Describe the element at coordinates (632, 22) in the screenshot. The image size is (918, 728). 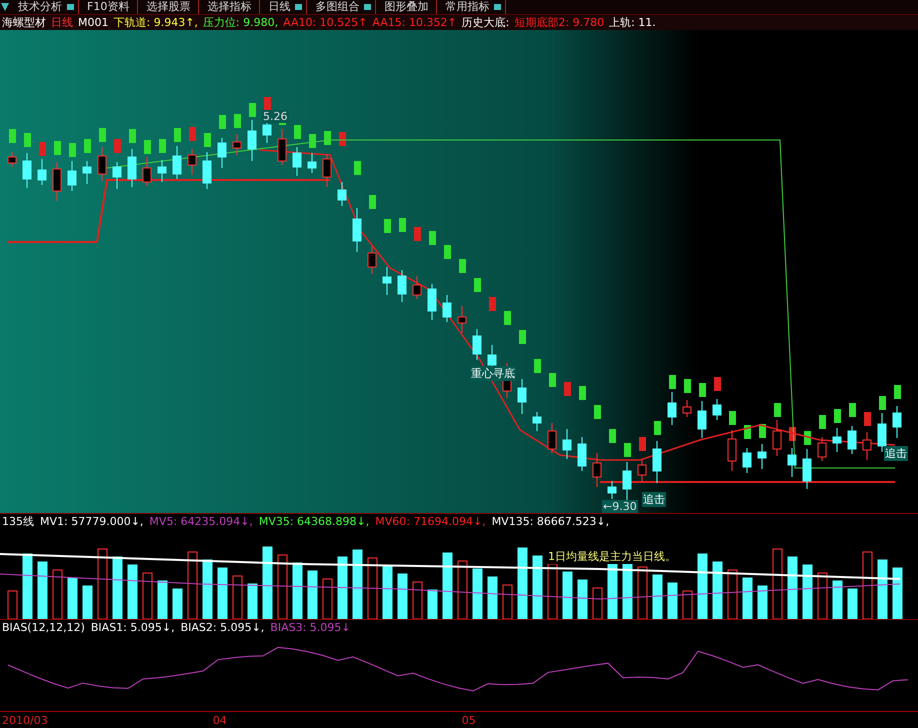
I see `indicator-value: 上轨: 11.` at that location.